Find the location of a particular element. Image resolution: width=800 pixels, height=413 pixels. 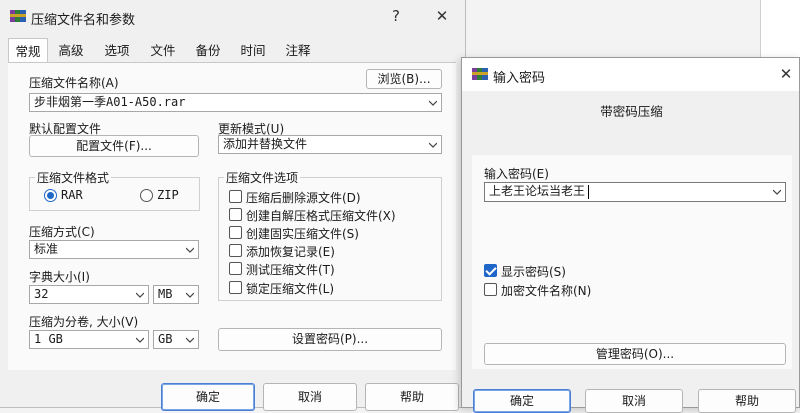

split-value: 1 GB is located at coordinates (48, 339).